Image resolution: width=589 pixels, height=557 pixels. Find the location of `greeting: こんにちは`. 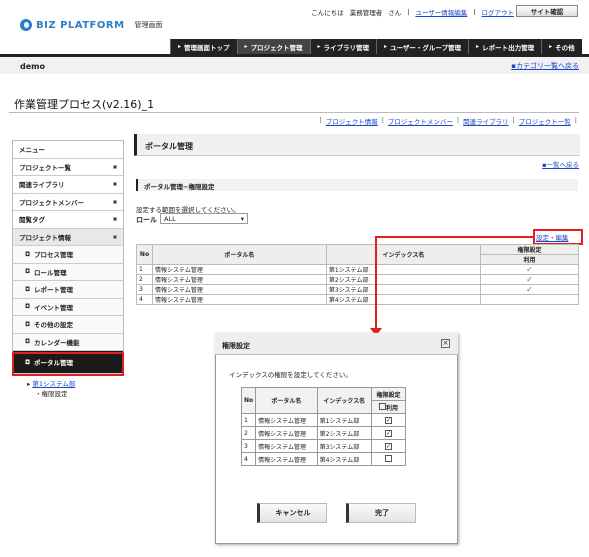

greeting: こんにちは is located at coordinates (327, 13).